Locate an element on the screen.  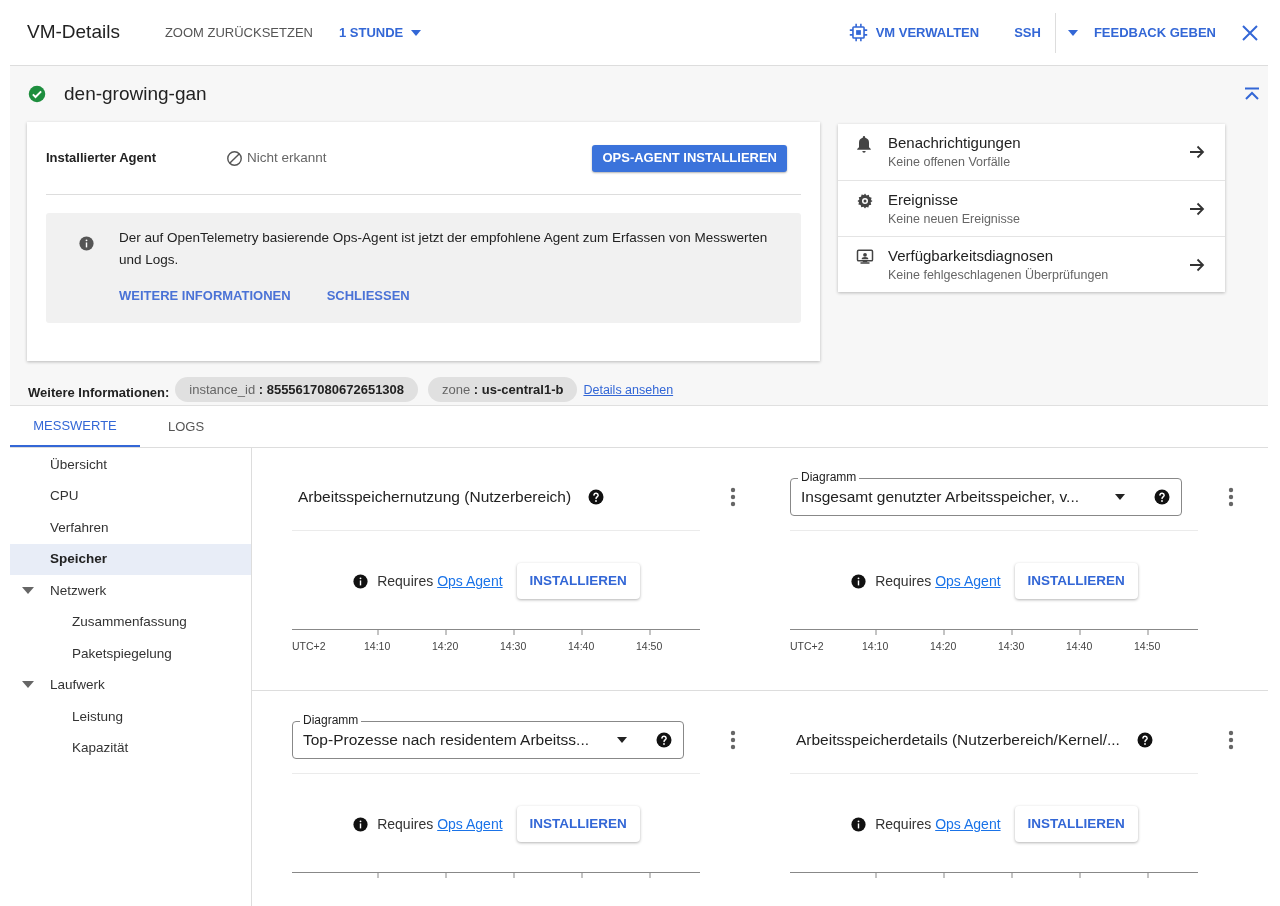
more-info-label: Weitere Informationen: is located at coordinates (99, 392).